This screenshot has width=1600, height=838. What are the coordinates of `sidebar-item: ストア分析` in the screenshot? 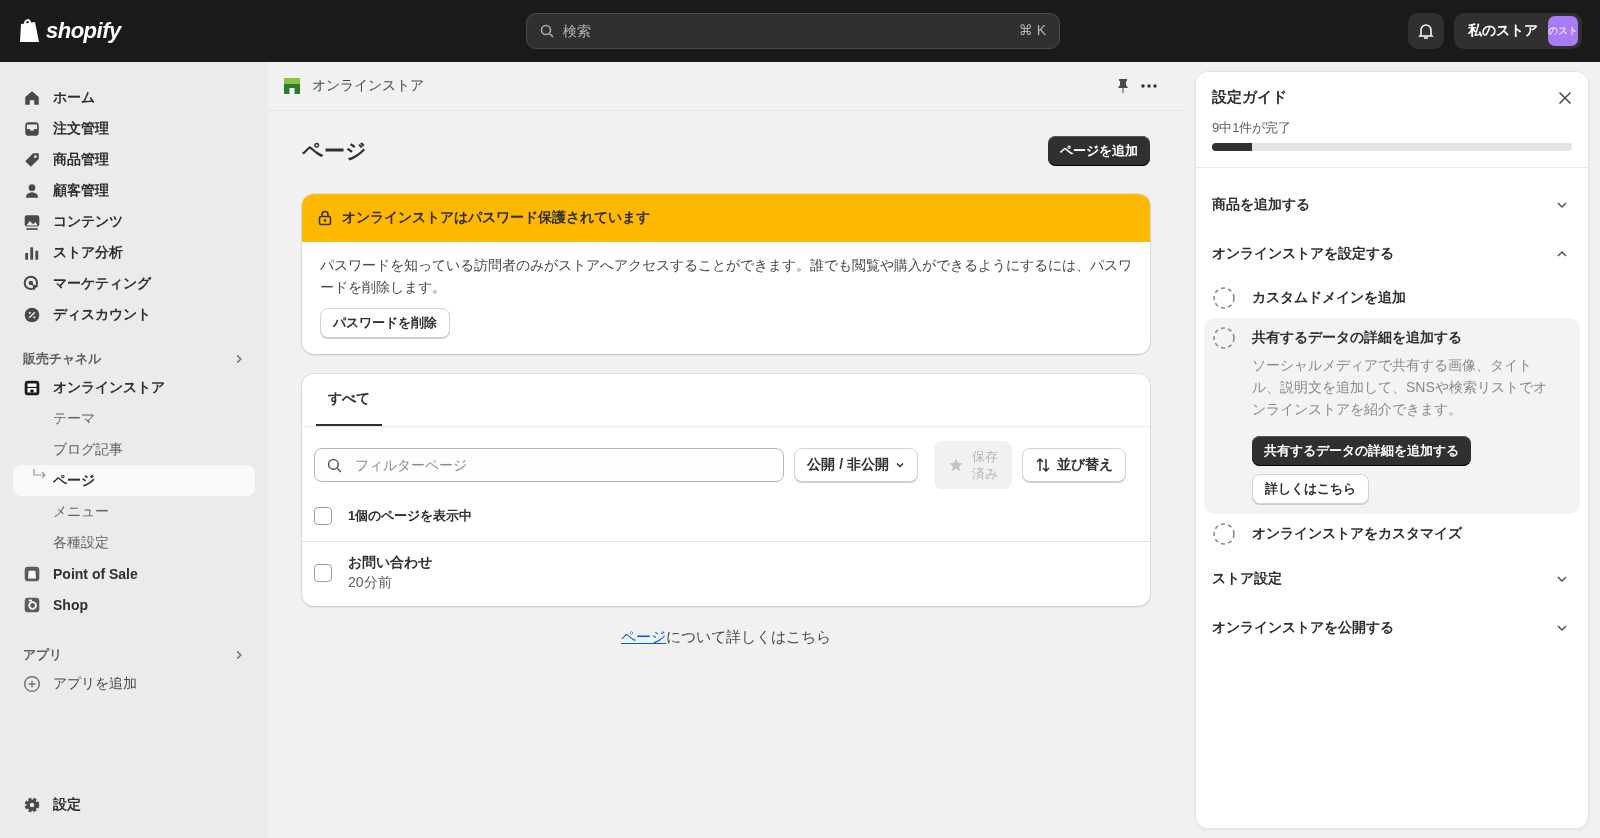 It's located at (134, 252).